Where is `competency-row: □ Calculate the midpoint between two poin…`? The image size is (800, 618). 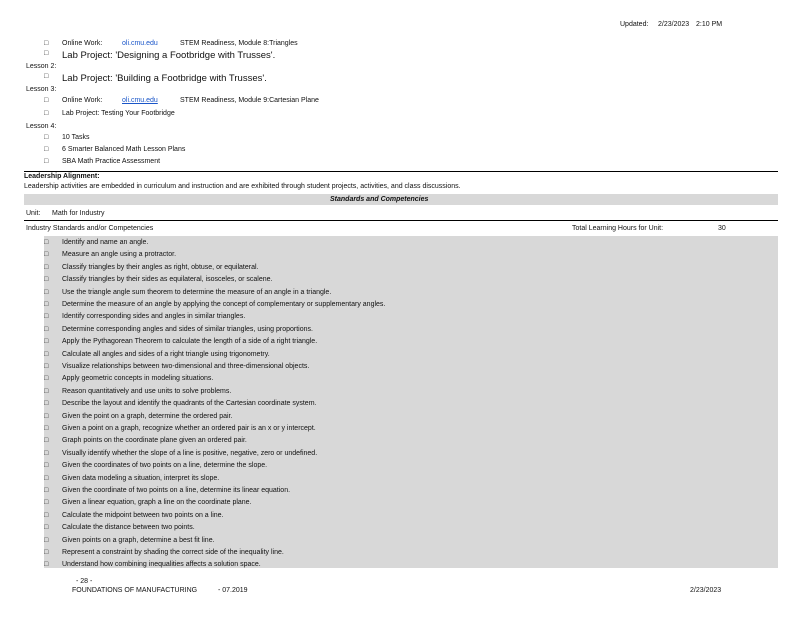
competency-row: □ Calculate the midpoint between two poin… is located at coordinates (400, 516).